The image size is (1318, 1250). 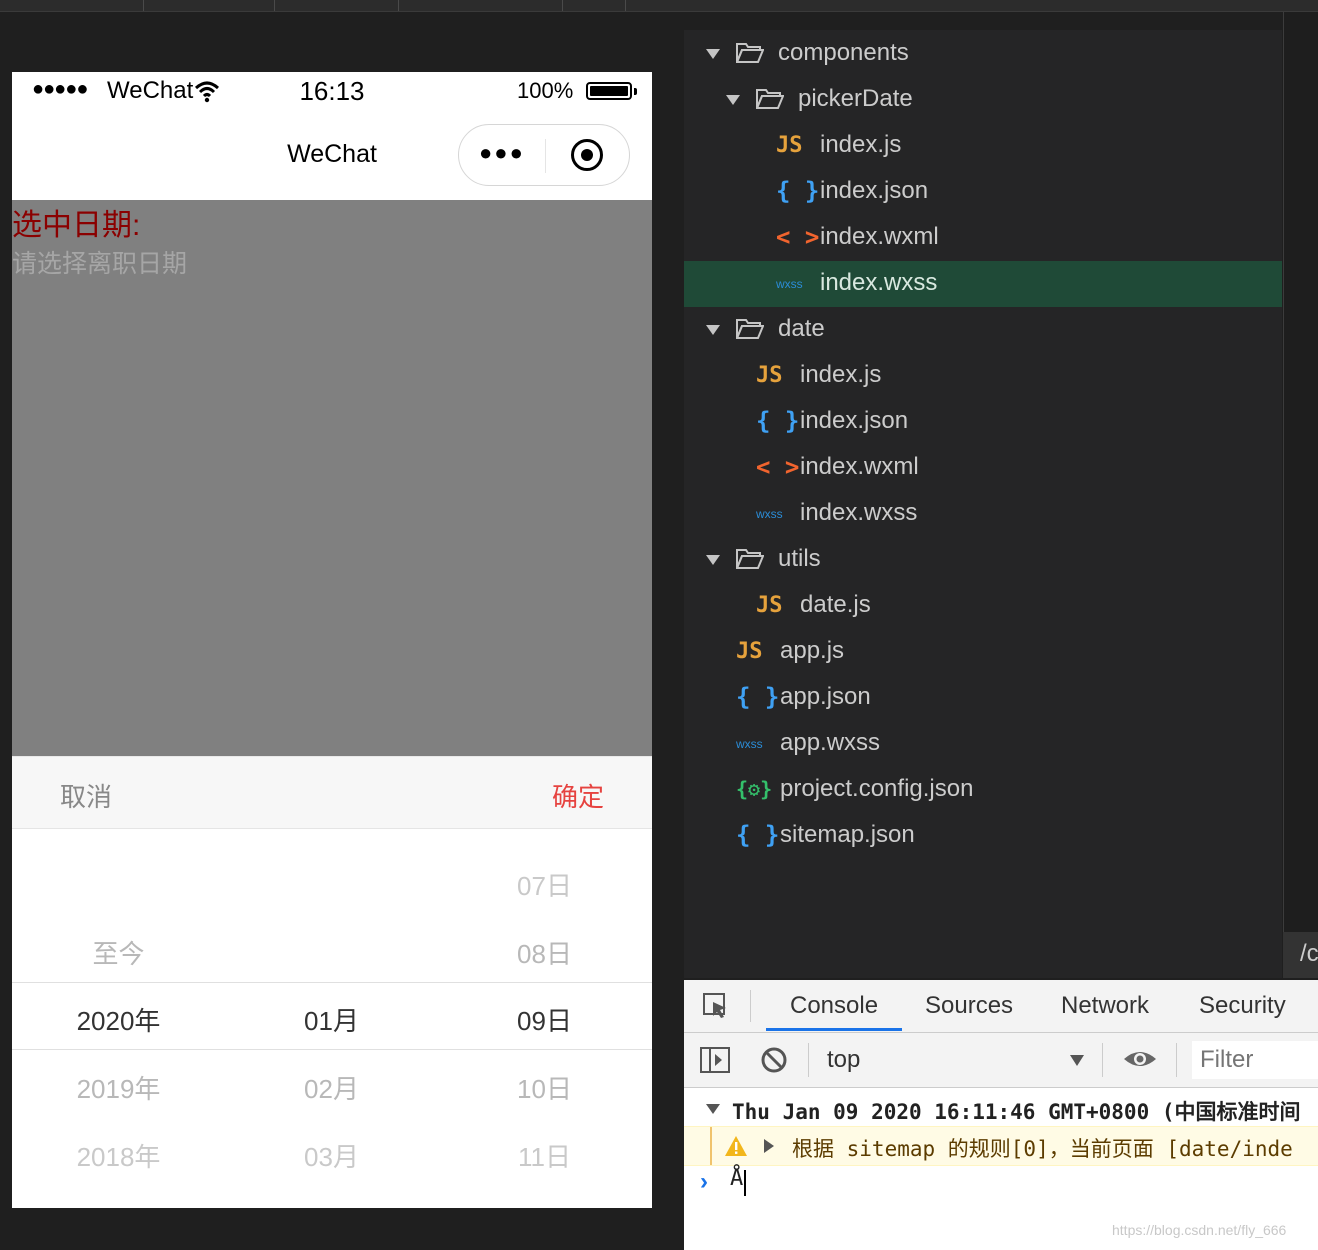 What do you see at coordinates (635, 91) in the screenshot?
I see `battery-tip` at bounding box center [635, 91].